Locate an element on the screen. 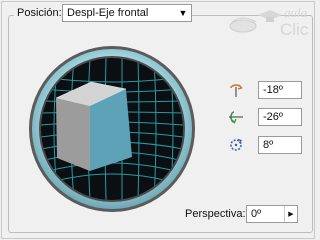 The width and height of the screenshot is (320, 240). rotation-y-row is located at coordinates (236, 117).